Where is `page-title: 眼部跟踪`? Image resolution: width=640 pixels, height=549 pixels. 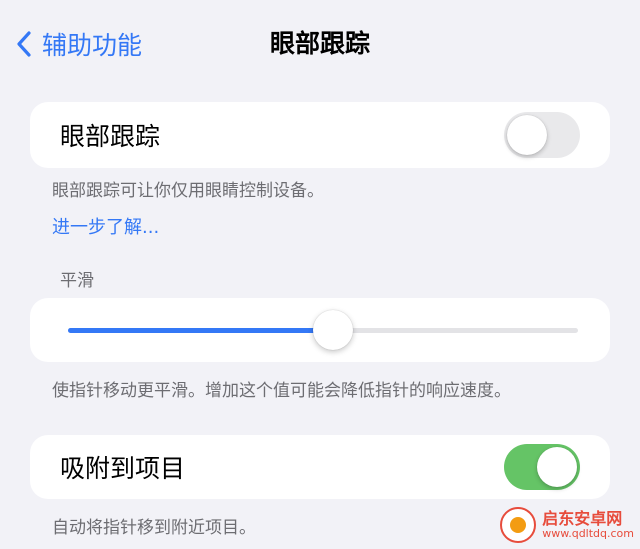 page-title: 眼部跟踪 is located at coordinates (319, 43).